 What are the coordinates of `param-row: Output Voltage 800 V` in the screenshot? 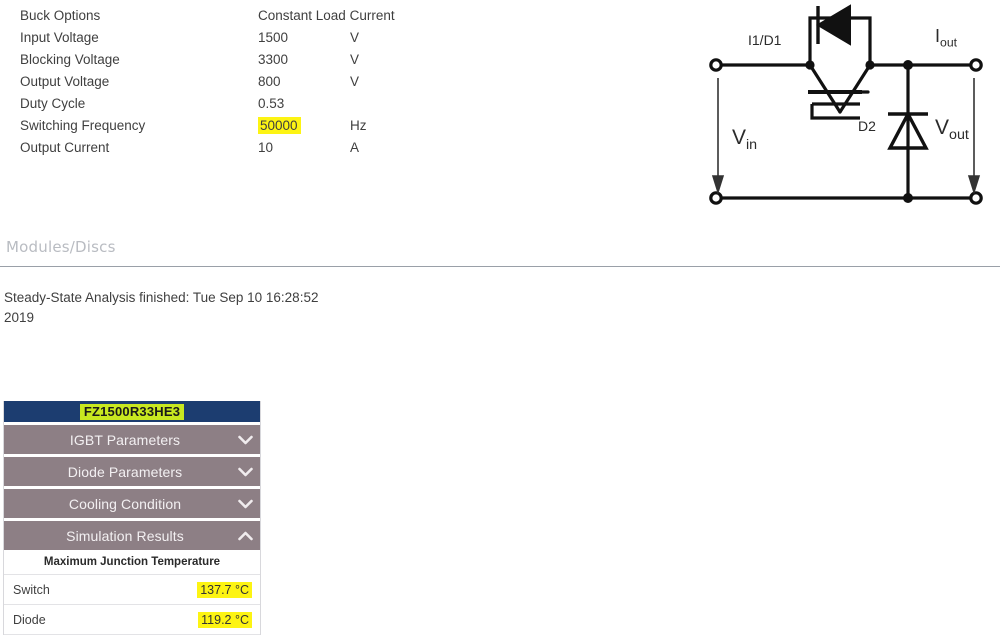 It's located at (230, 85).